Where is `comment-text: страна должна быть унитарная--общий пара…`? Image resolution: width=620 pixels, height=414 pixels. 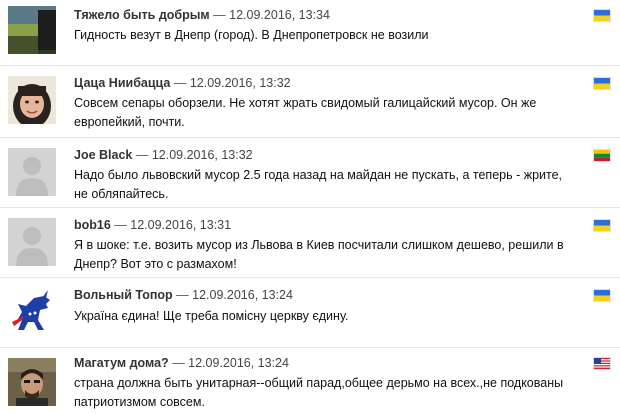
comment-text: страна должна быть унитарная--общий пара… is located at coordinates (319, 392).